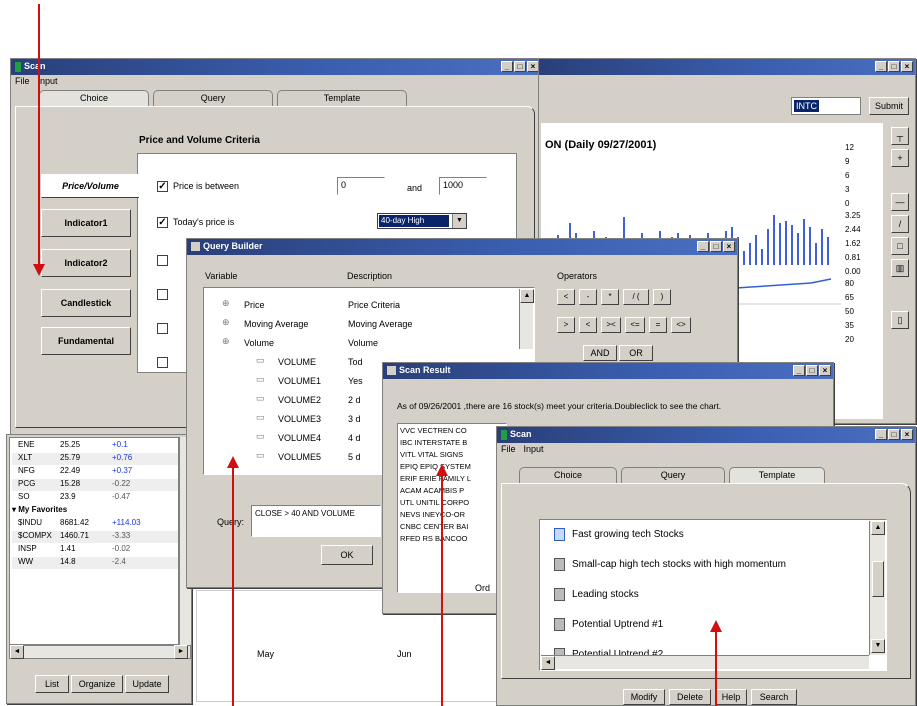 This screenshot has width=917, height=706. I want to click on quote-row: WW 14.8 -2.4, so click(95, 563).